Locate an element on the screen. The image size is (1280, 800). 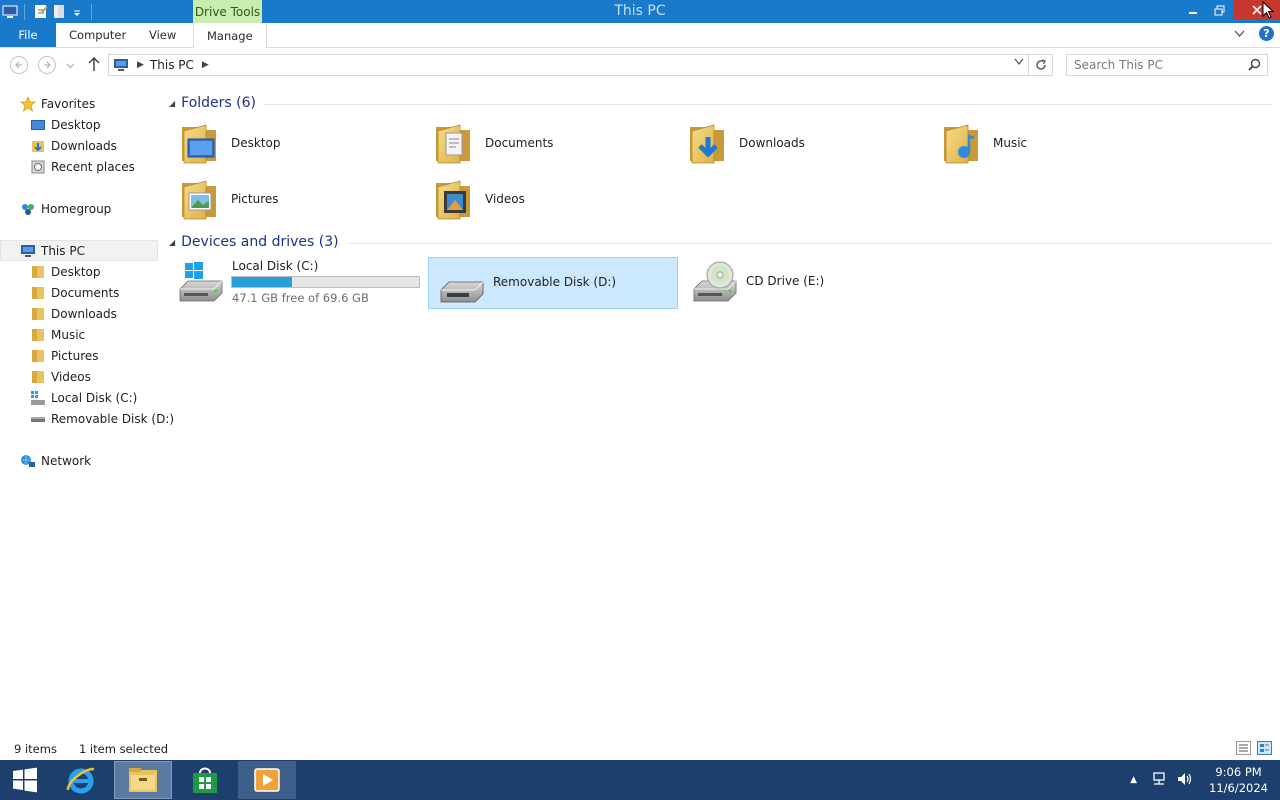
network-tray-icon is located at coordinates (1159, 780).